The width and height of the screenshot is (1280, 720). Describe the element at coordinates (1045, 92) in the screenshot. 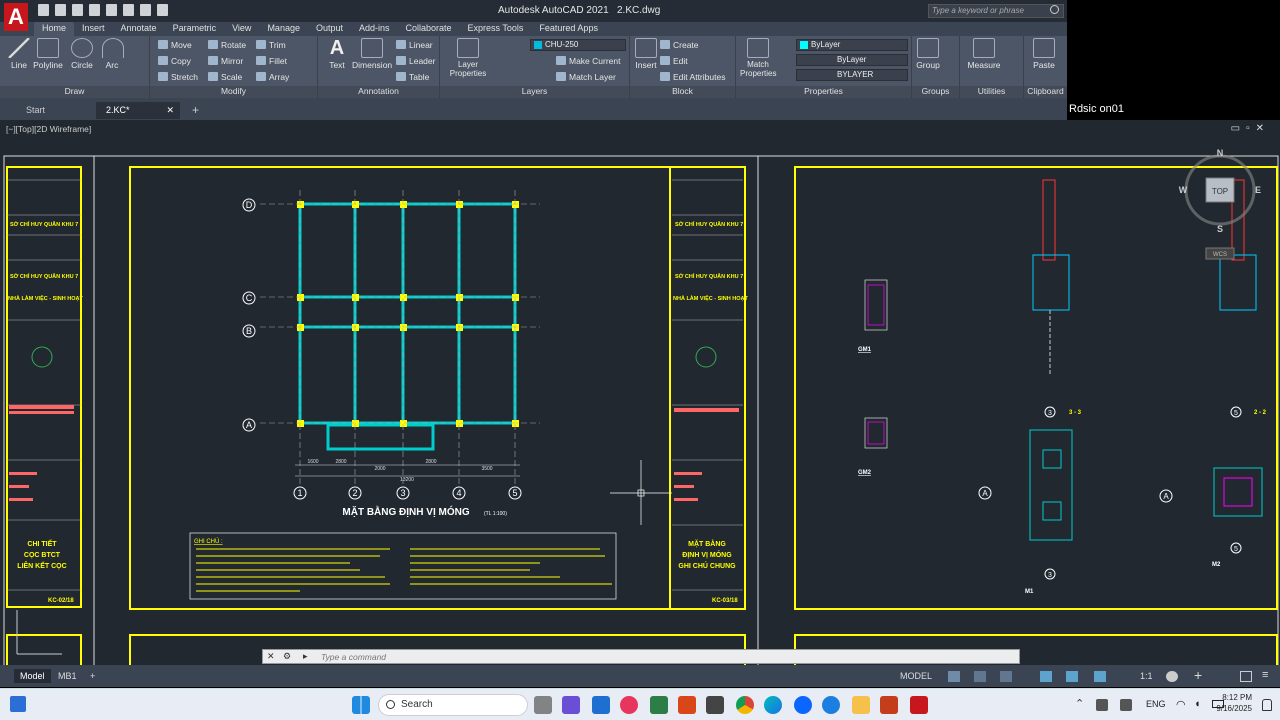

I see `clipboard-panel-title: Clipboard` at that location.